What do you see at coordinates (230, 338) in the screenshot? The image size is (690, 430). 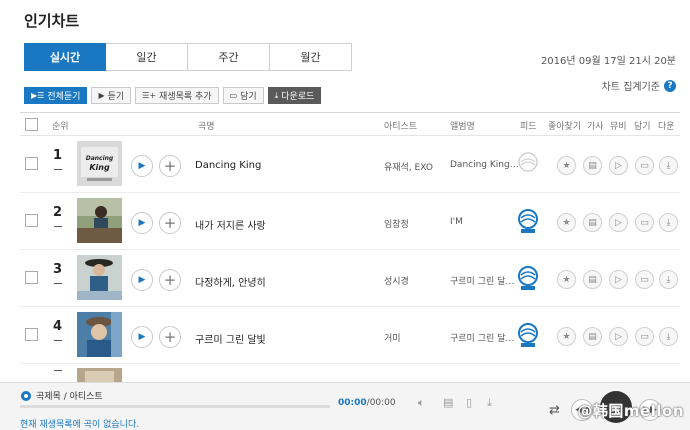 I see `song-title: 구르미 그린 달빛` at bounding box center [230, 338].